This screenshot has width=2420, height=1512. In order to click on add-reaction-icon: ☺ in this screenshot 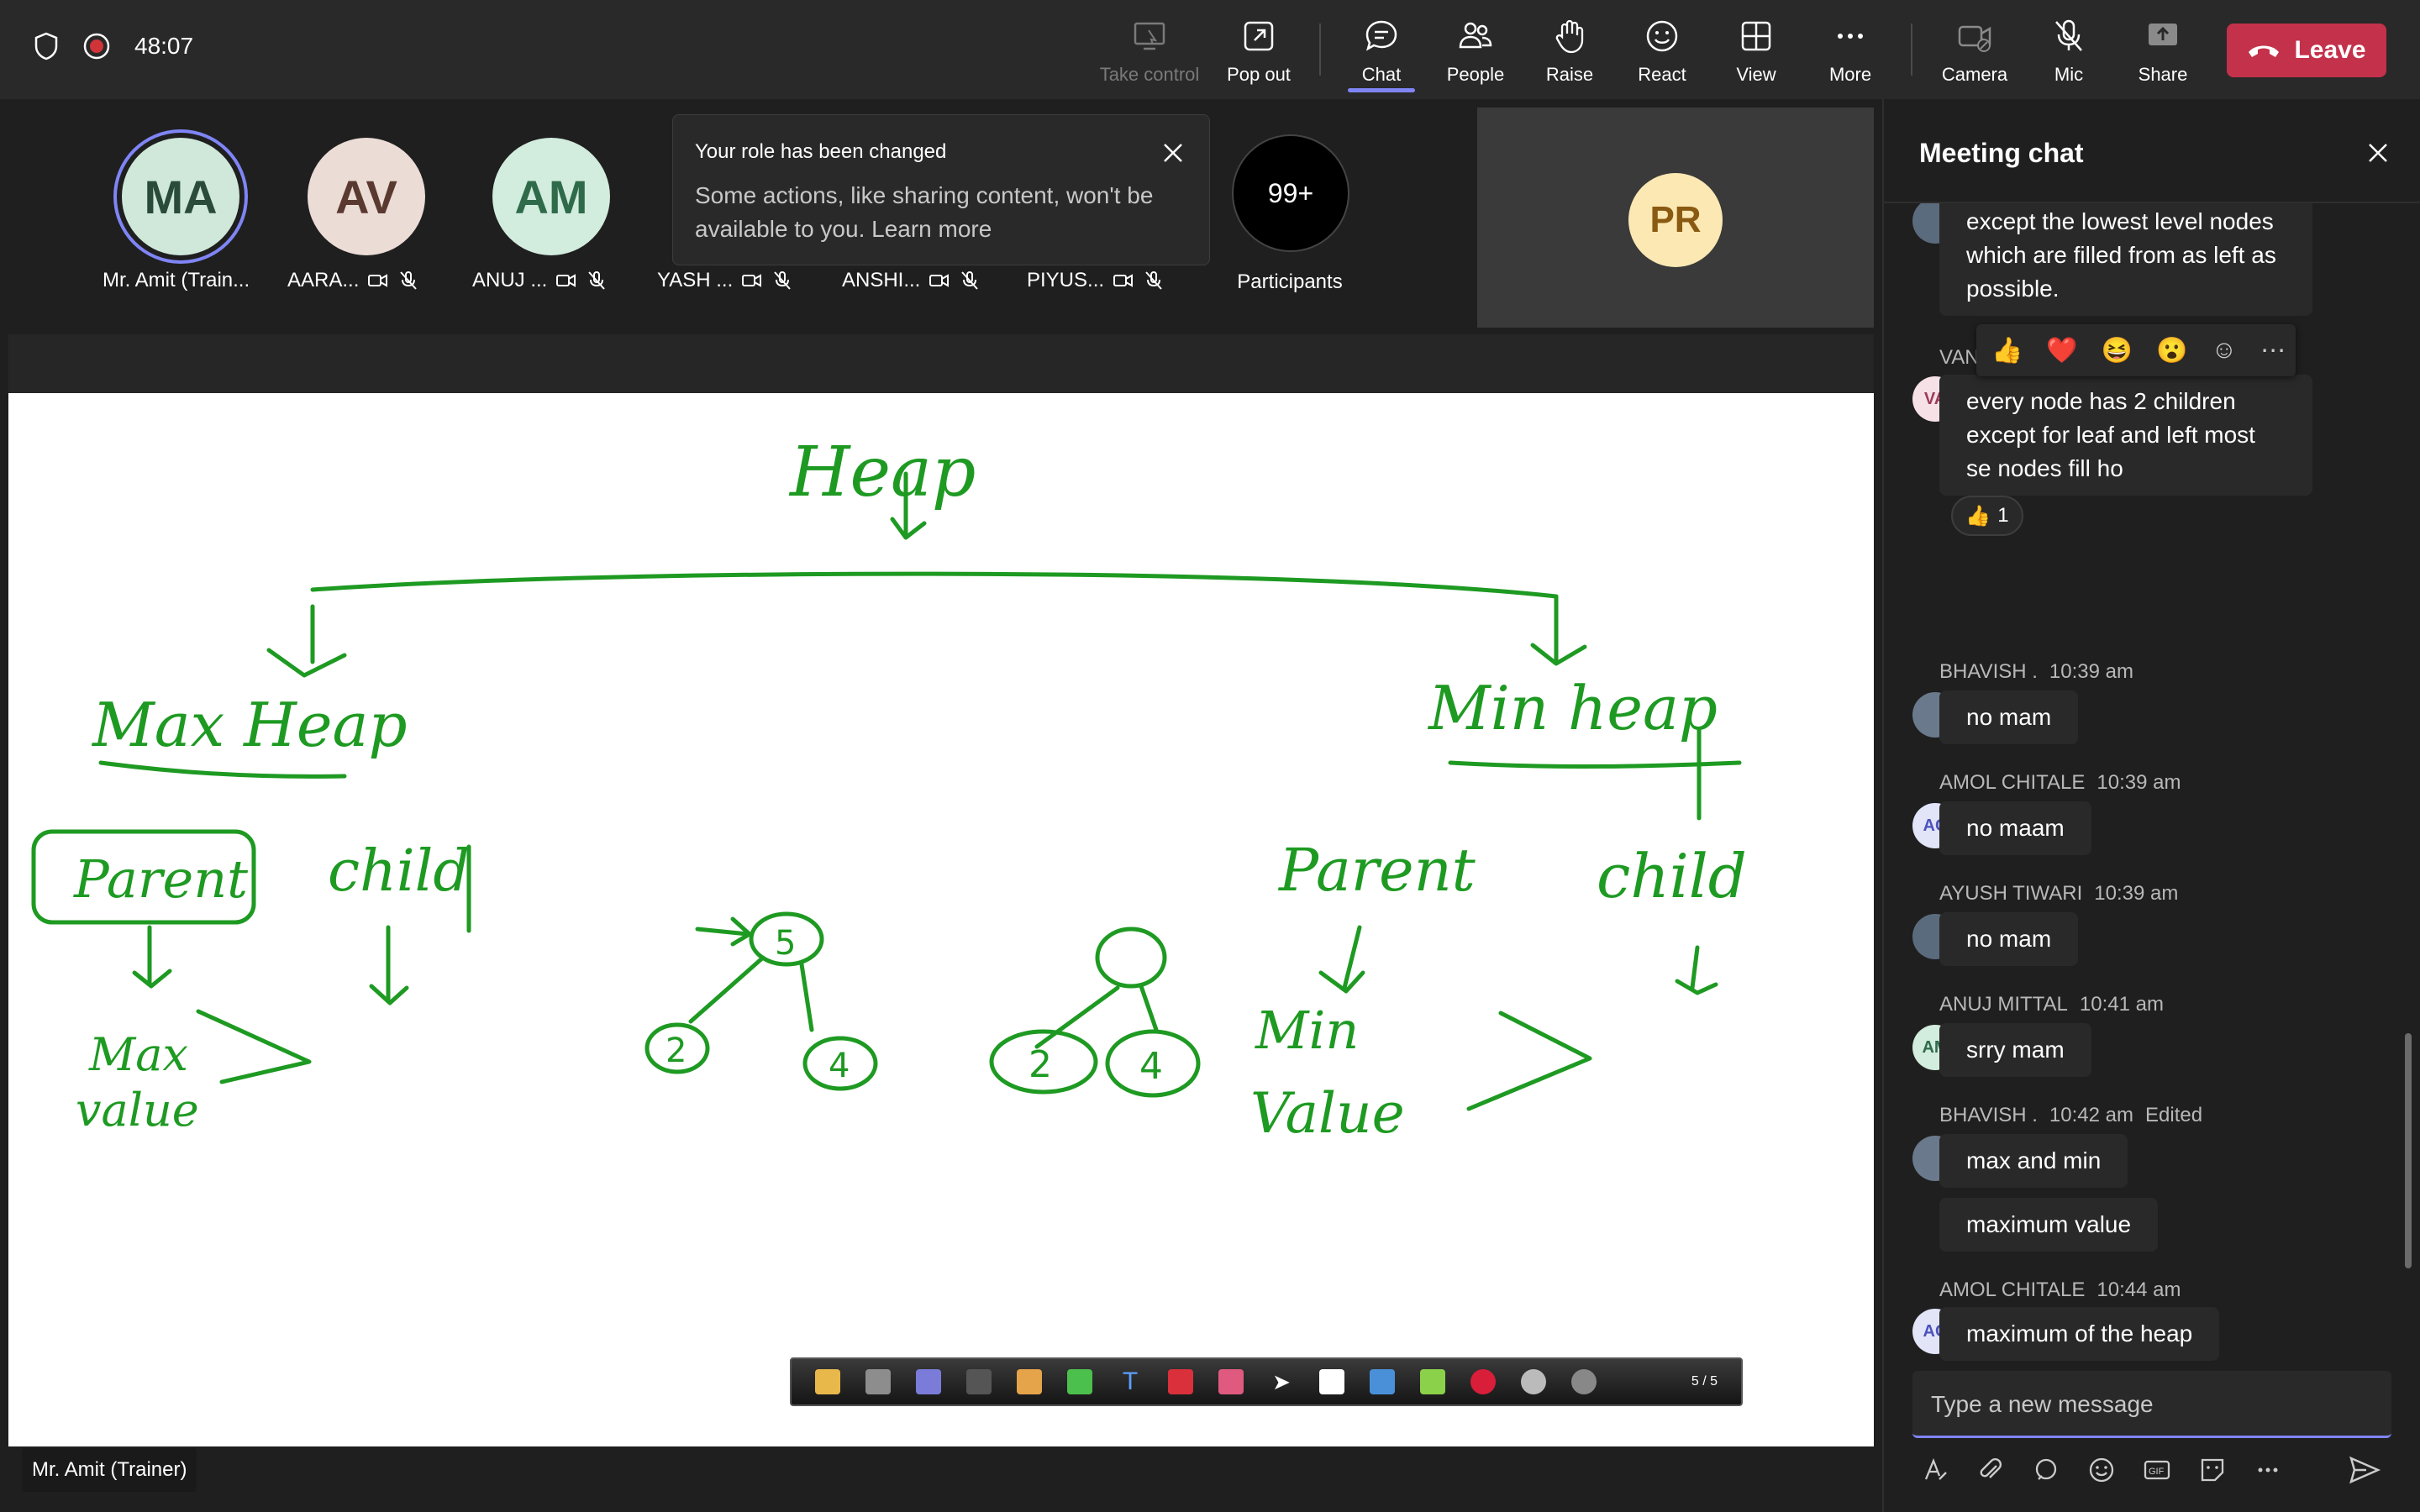, I will do `click(2224, 350)`.